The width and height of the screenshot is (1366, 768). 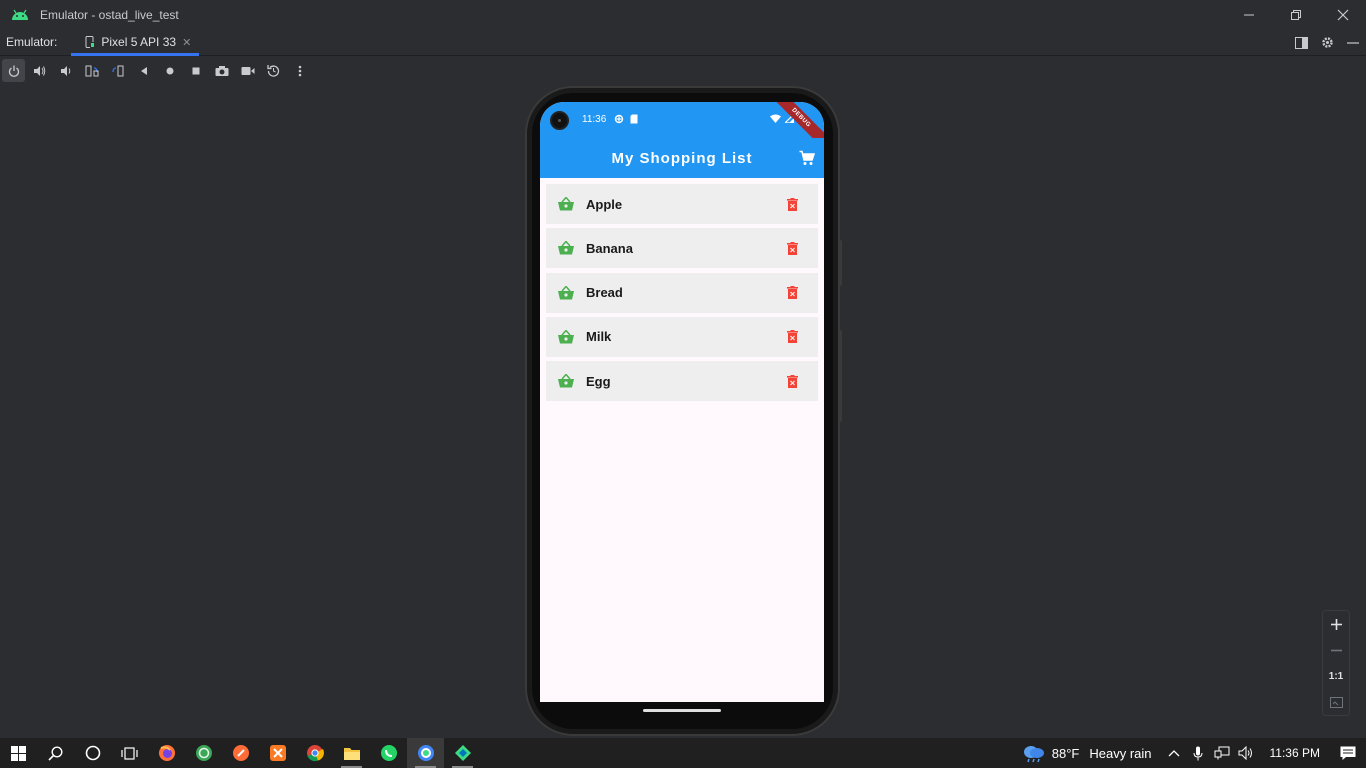 I want to click on snapshot-restore-icon, so click(x=273, y=70).